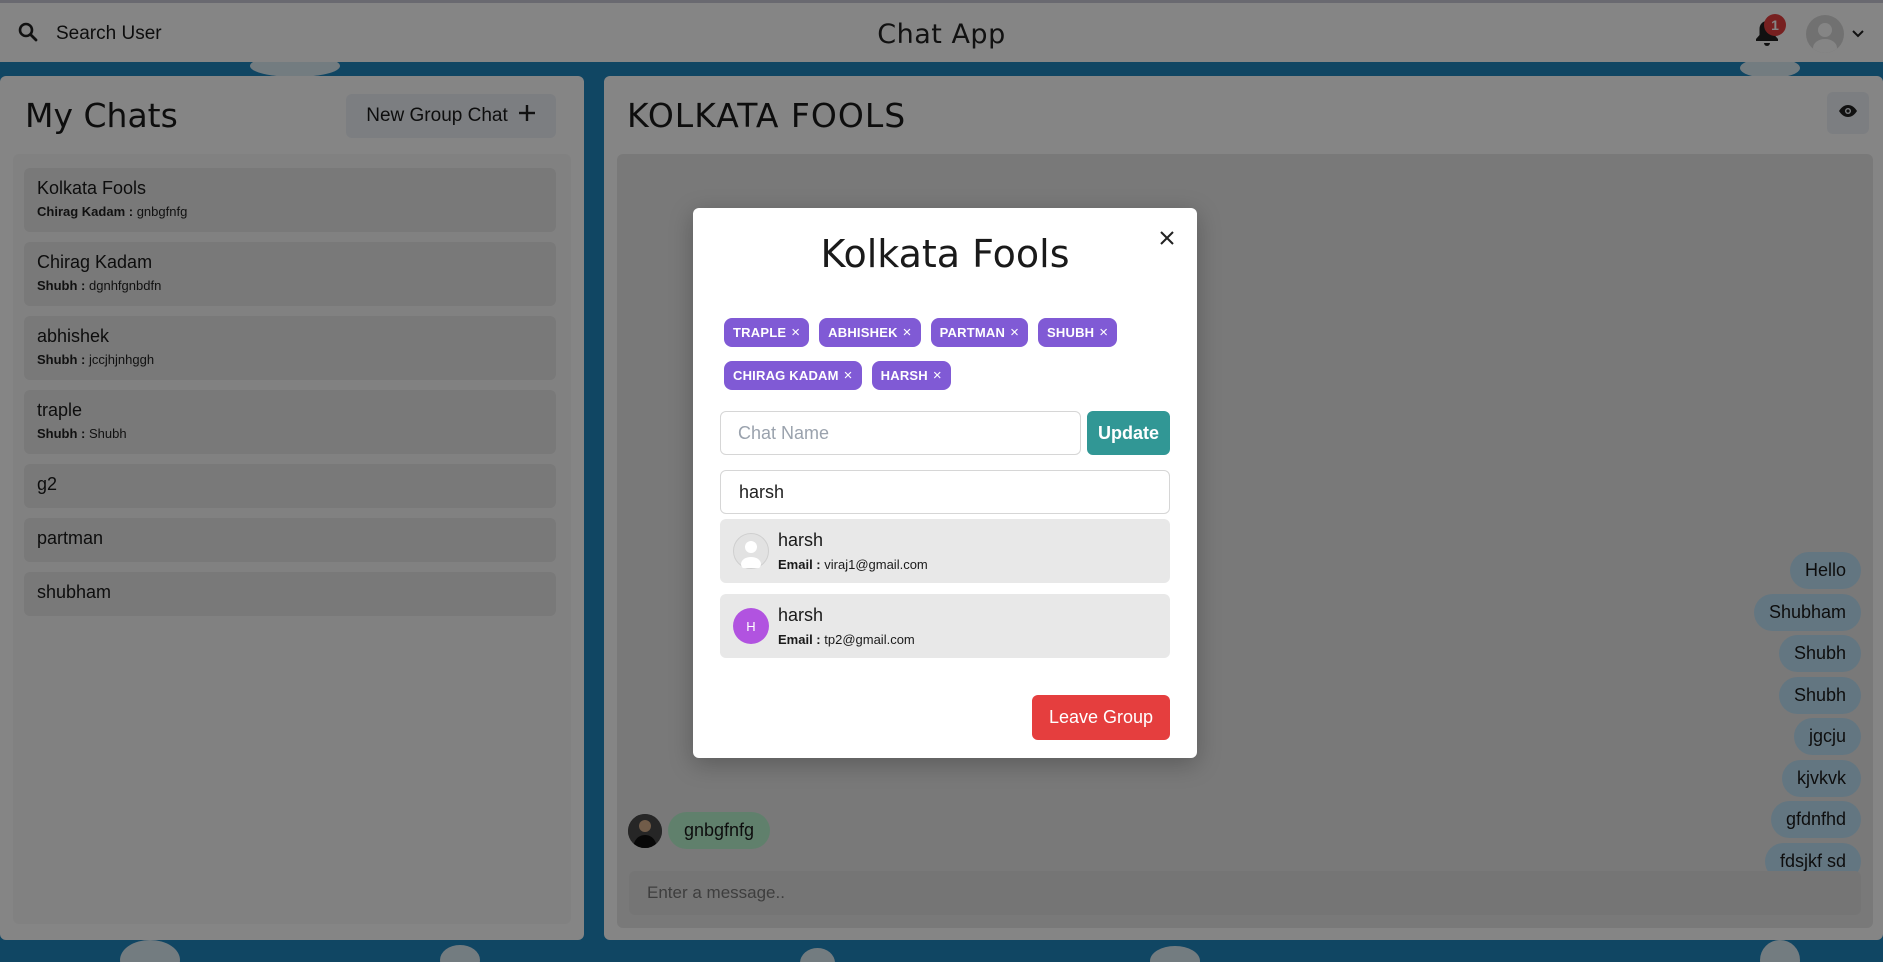  I want to click on member-tag: HARSH ×, so click(911, 375).